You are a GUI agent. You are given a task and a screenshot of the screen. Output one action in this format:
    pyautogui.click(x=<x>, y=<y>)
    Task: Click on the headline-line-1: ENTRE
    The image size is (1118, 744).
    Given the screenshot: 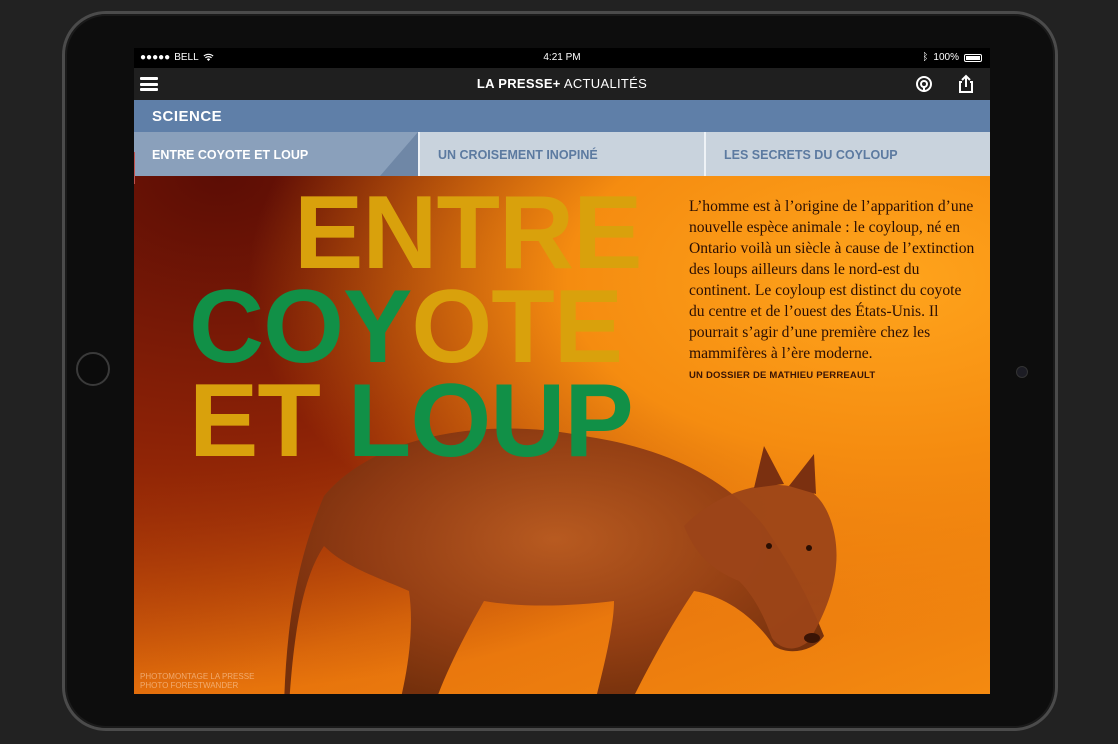 What is the action you would take?
    pyautogui.click(x=468, y=233)
    